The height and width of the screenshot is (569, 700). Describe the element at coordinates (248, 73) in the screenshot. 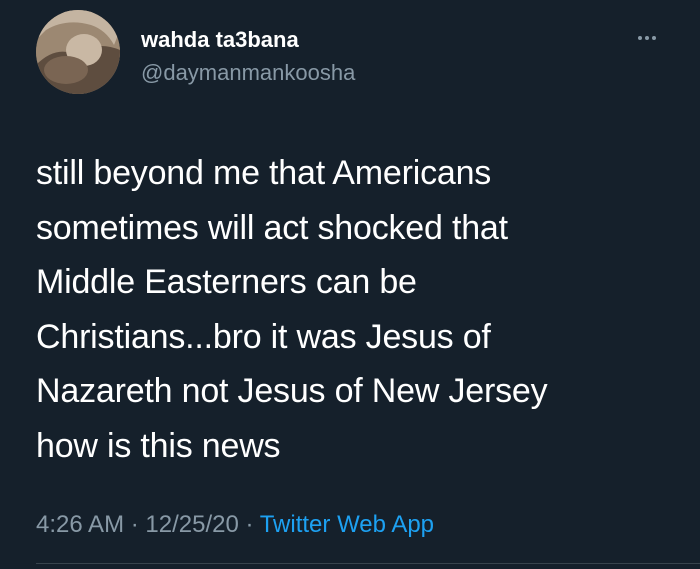

I see `author-handle: @daymanmankoosha` at that location.